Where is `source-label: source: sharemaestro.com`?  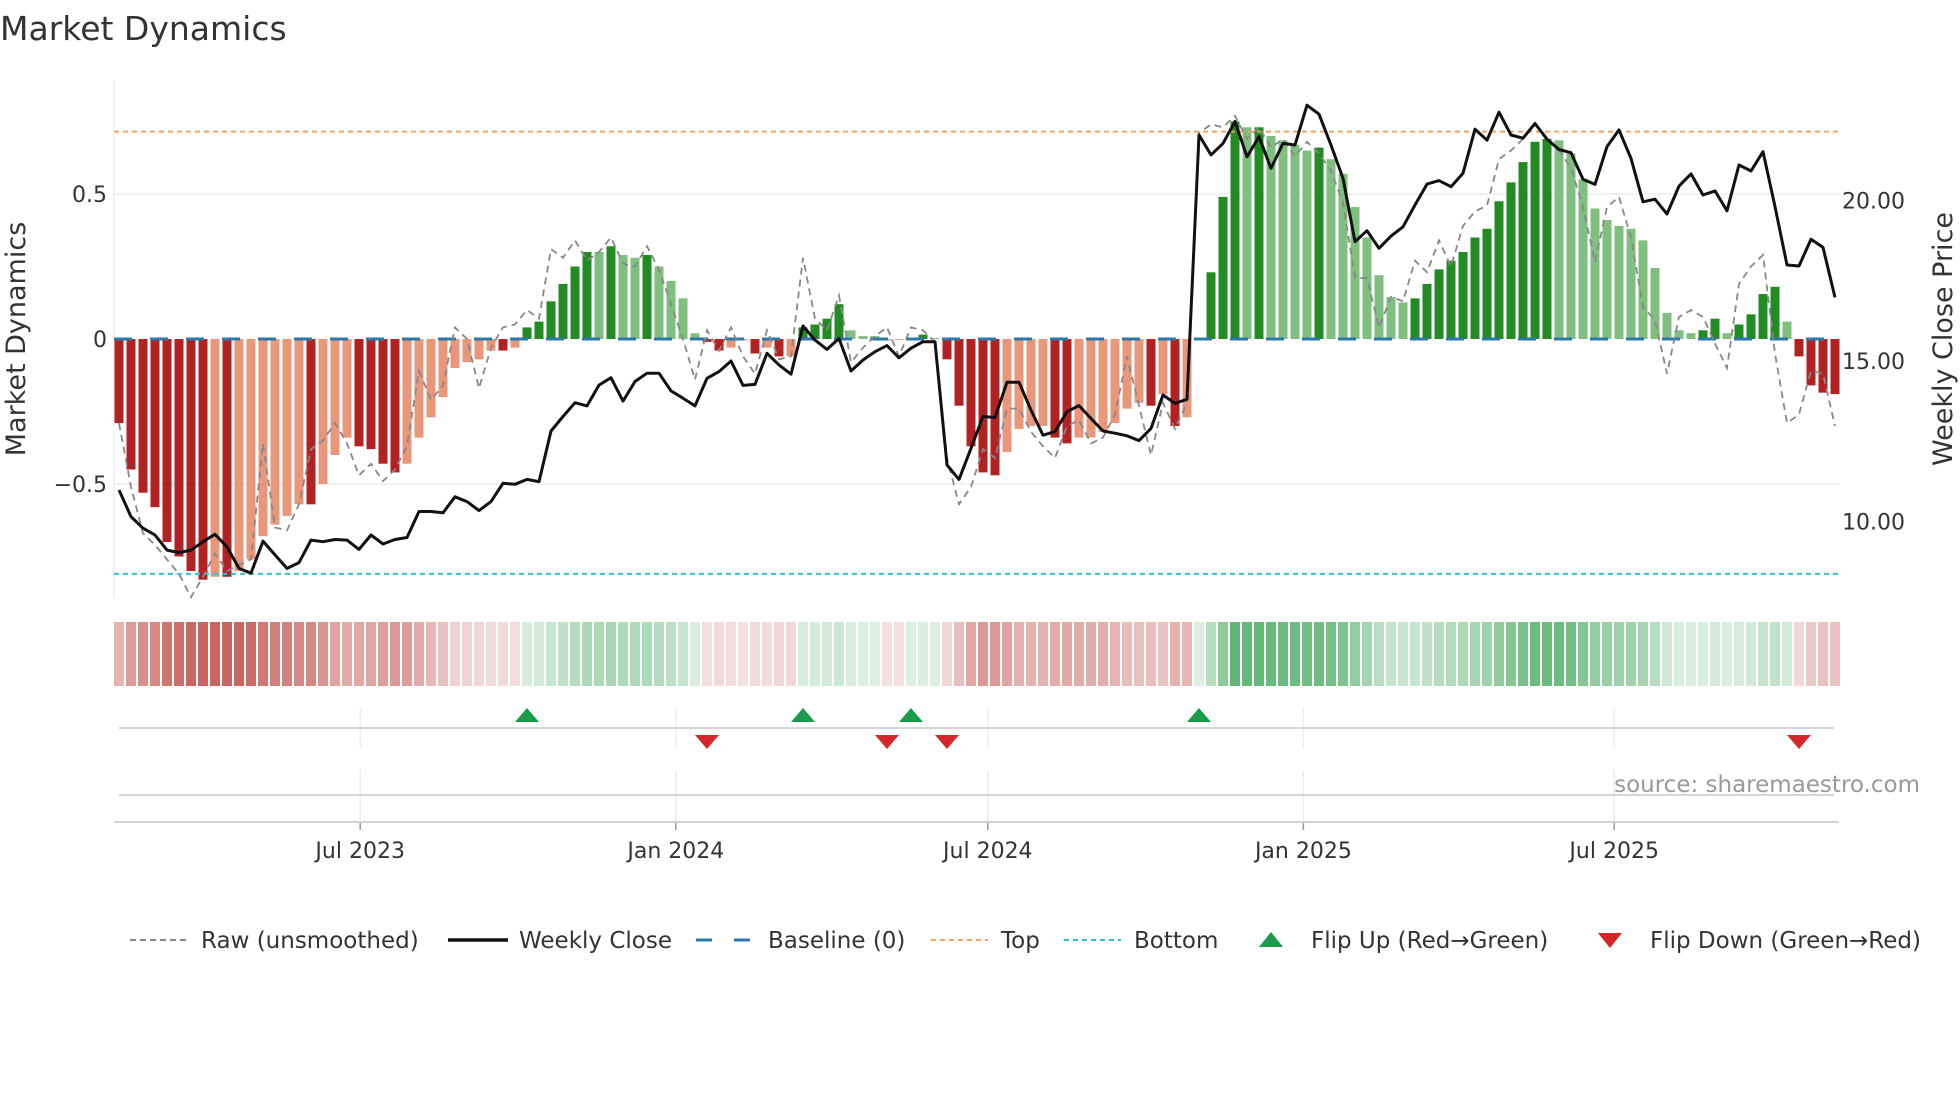
source-label: source: sharemaestro.com is located at coordinates (1767, 785).